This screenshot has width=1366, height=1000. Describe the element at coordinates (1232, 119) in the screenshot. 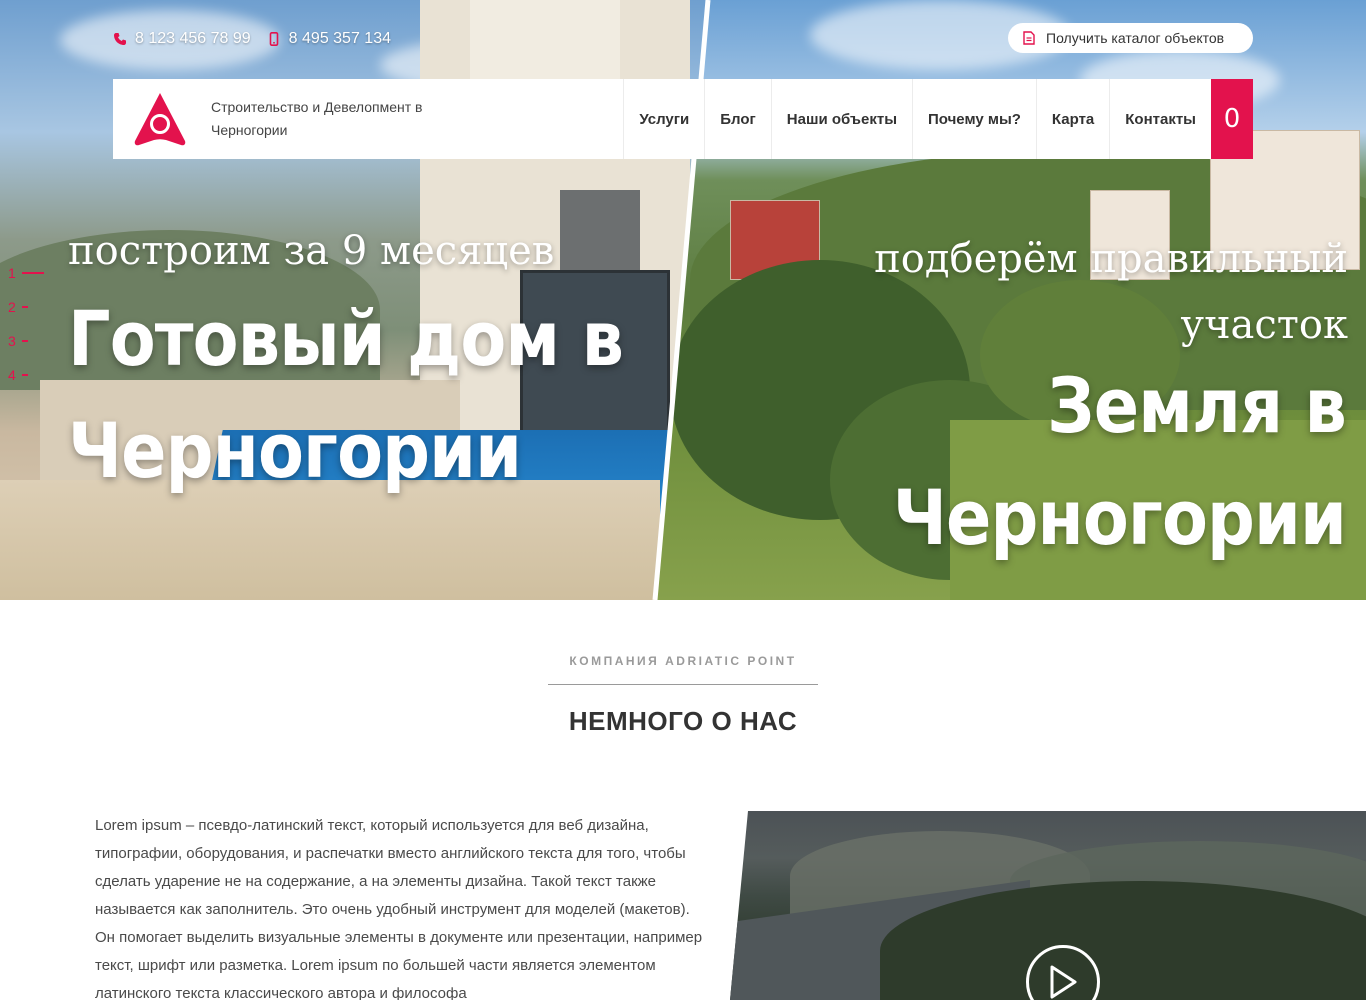

I see `cart-counter: 0` at that location.